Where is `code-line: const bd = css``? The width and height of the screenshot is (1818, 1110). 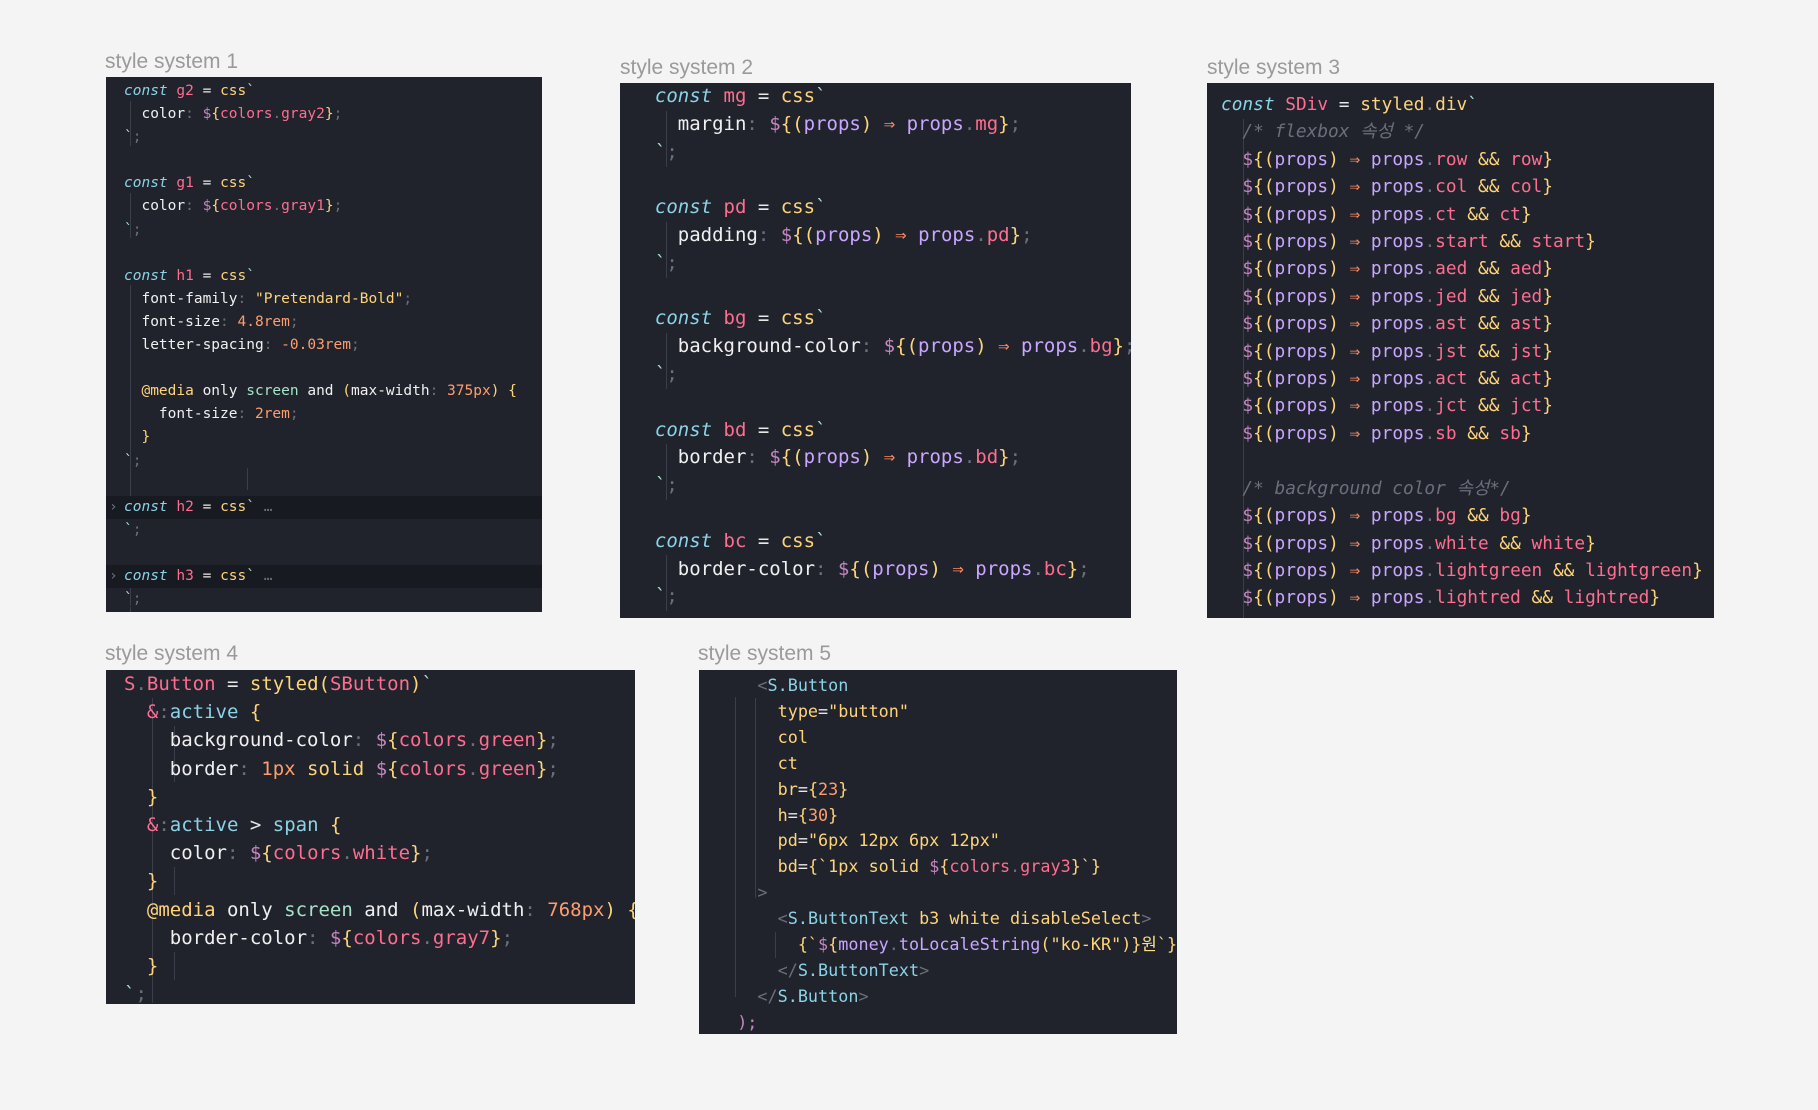
code-line: const bd = css` is located at coordinates (881, 431).